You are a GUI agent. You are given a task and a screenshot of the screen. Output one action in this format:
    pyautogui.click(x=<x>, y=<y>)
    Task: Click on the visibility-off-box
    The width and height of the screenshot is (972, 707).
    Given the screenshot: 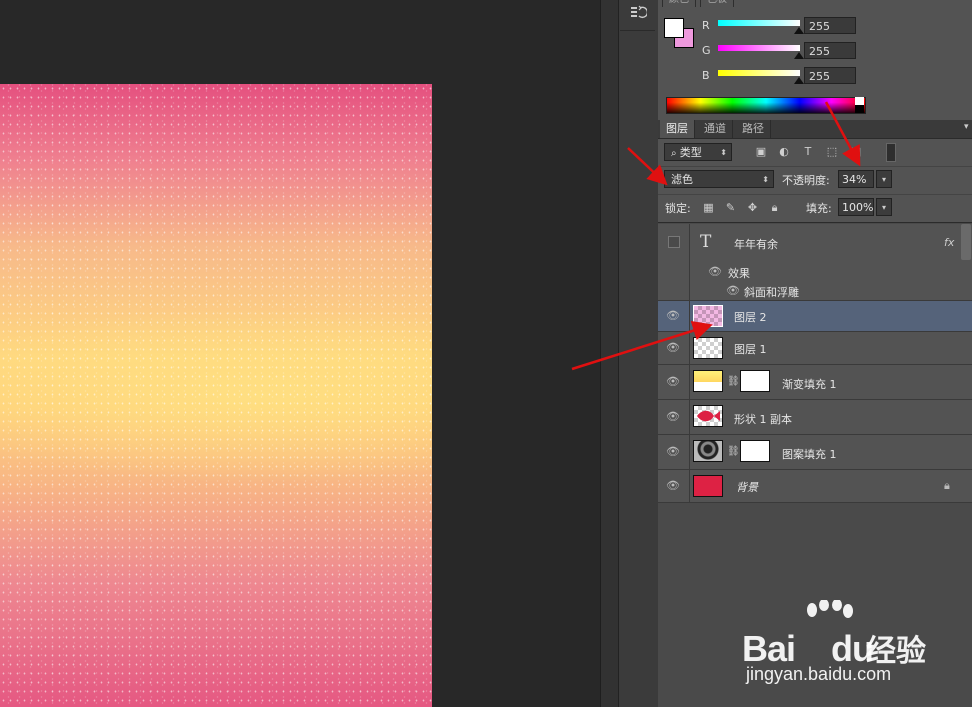 What is the action you would take?
    pyautogui.click(x=674, y=242)
    